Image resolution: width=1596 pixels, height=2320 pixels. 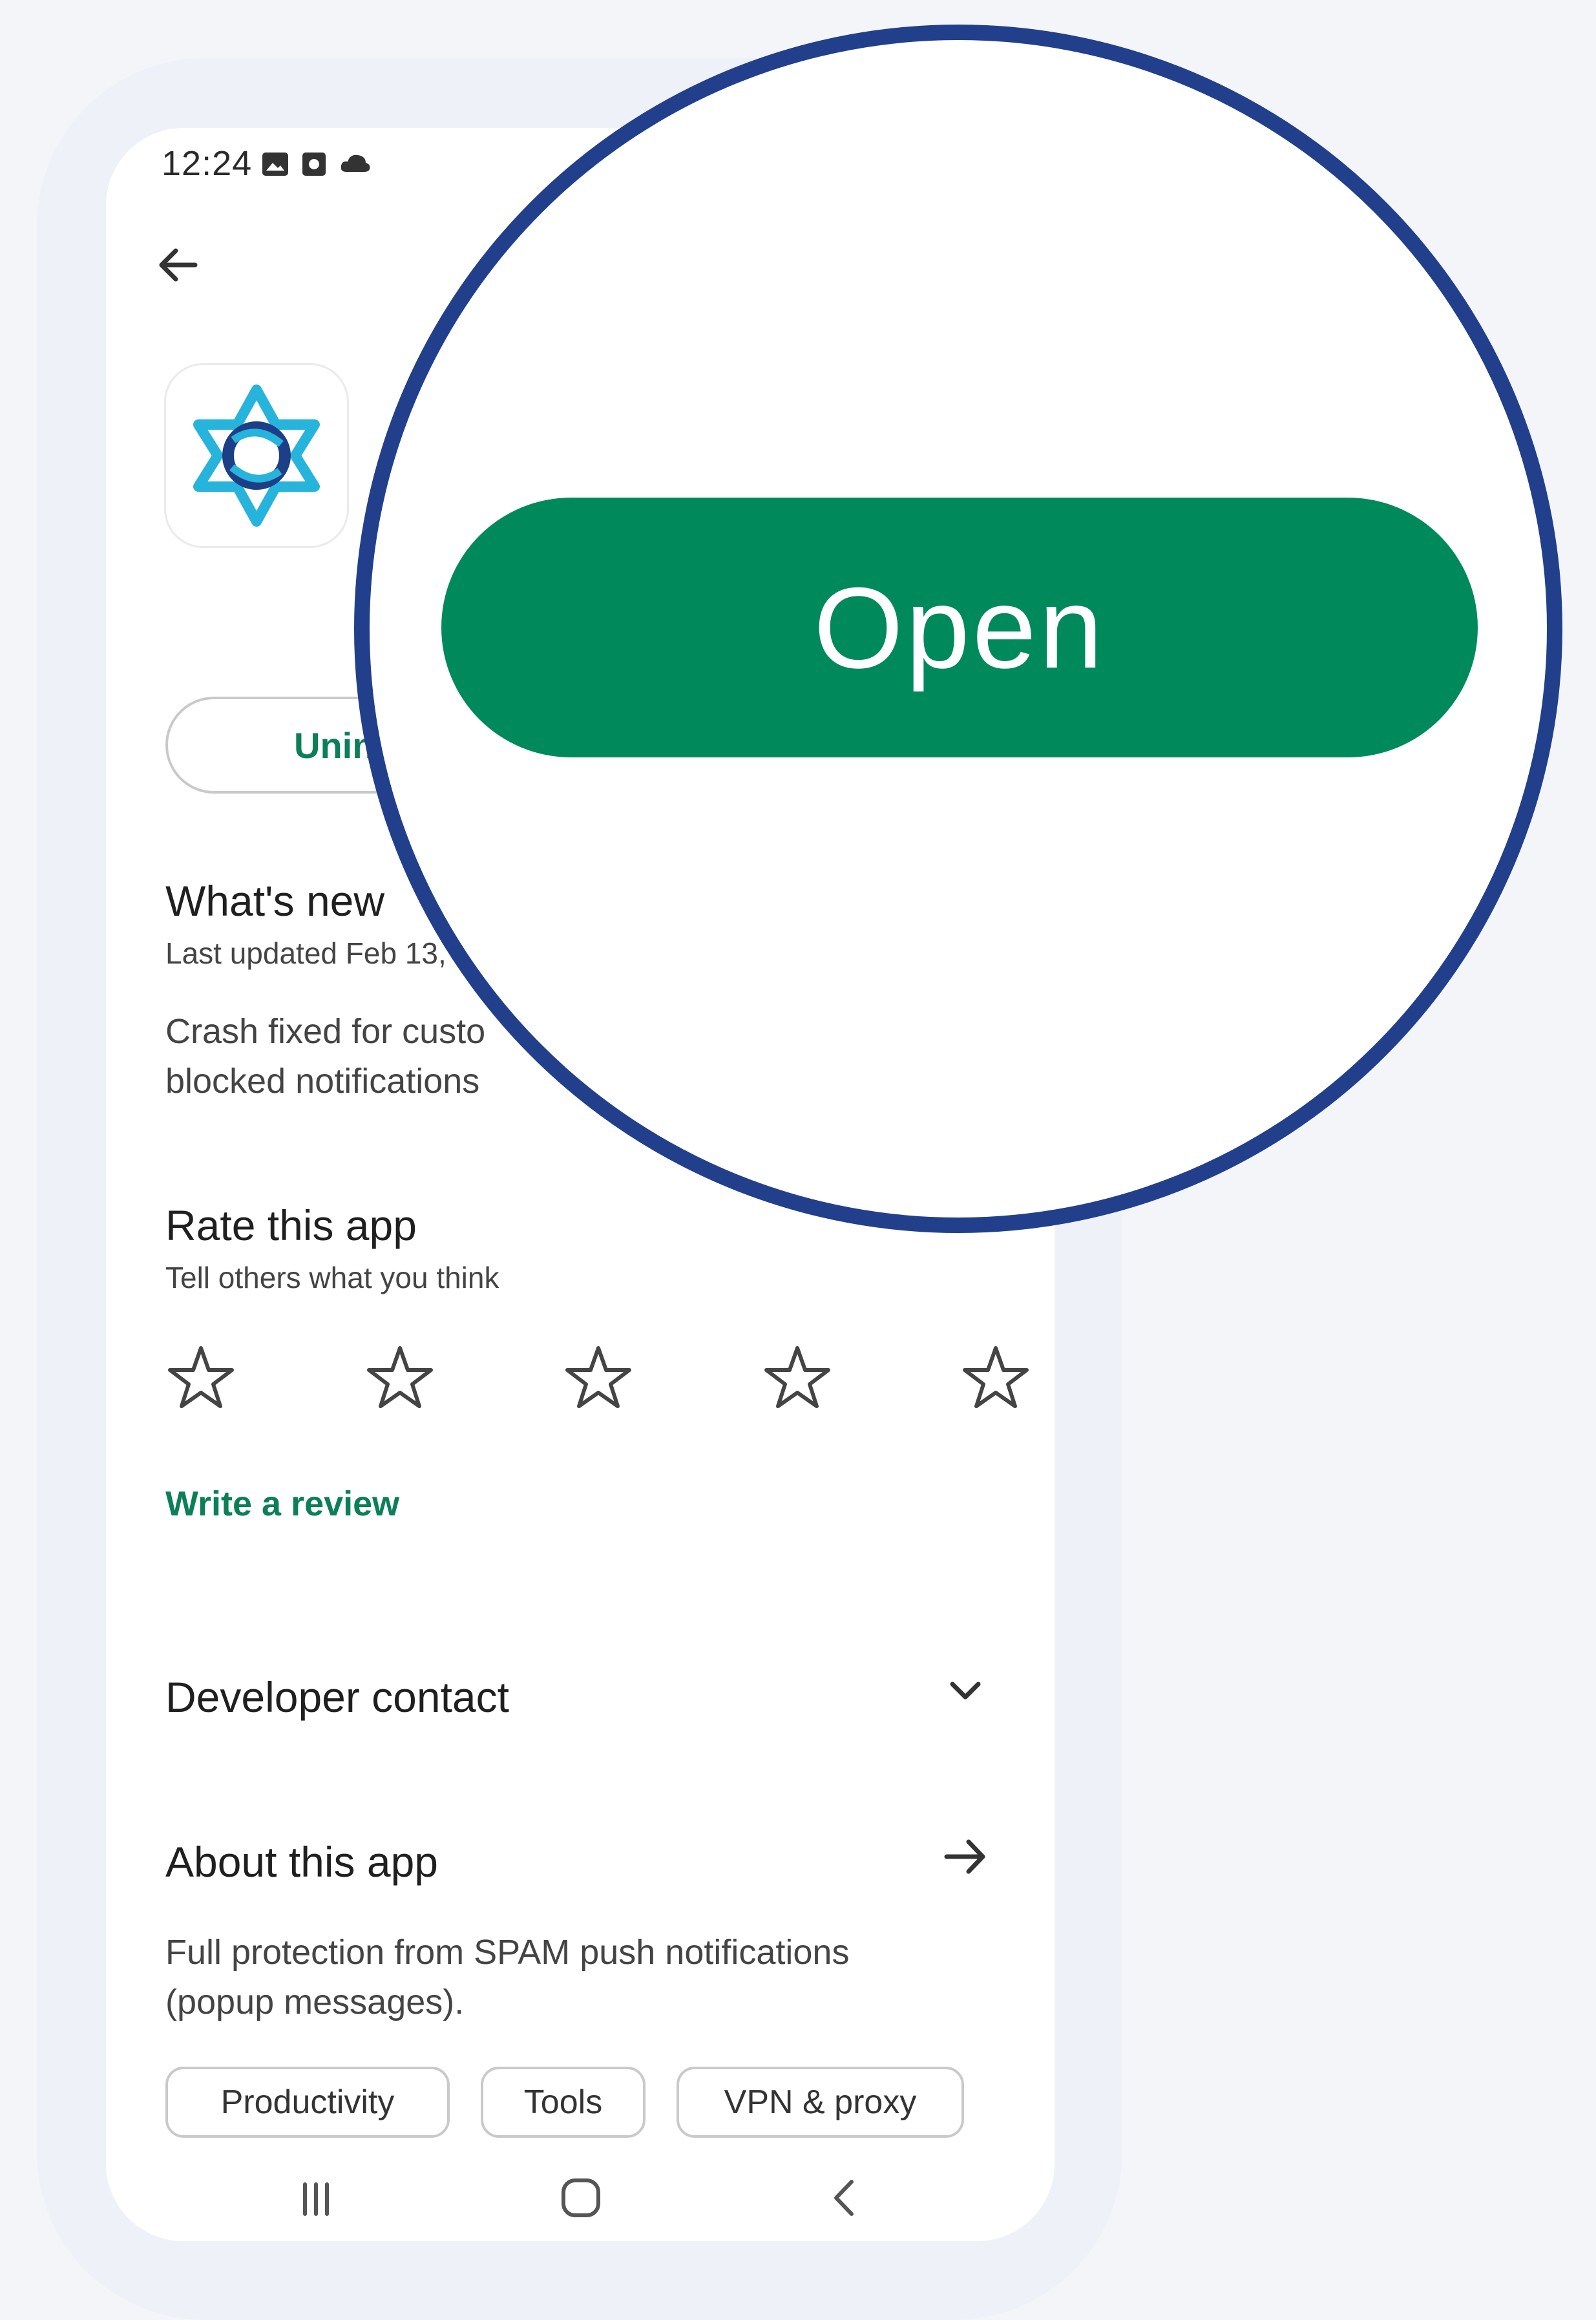 What do you see at coordinates (200, 1378) in the screenshot?
I see `star-1-icon` at bounding box center [200, 1378].